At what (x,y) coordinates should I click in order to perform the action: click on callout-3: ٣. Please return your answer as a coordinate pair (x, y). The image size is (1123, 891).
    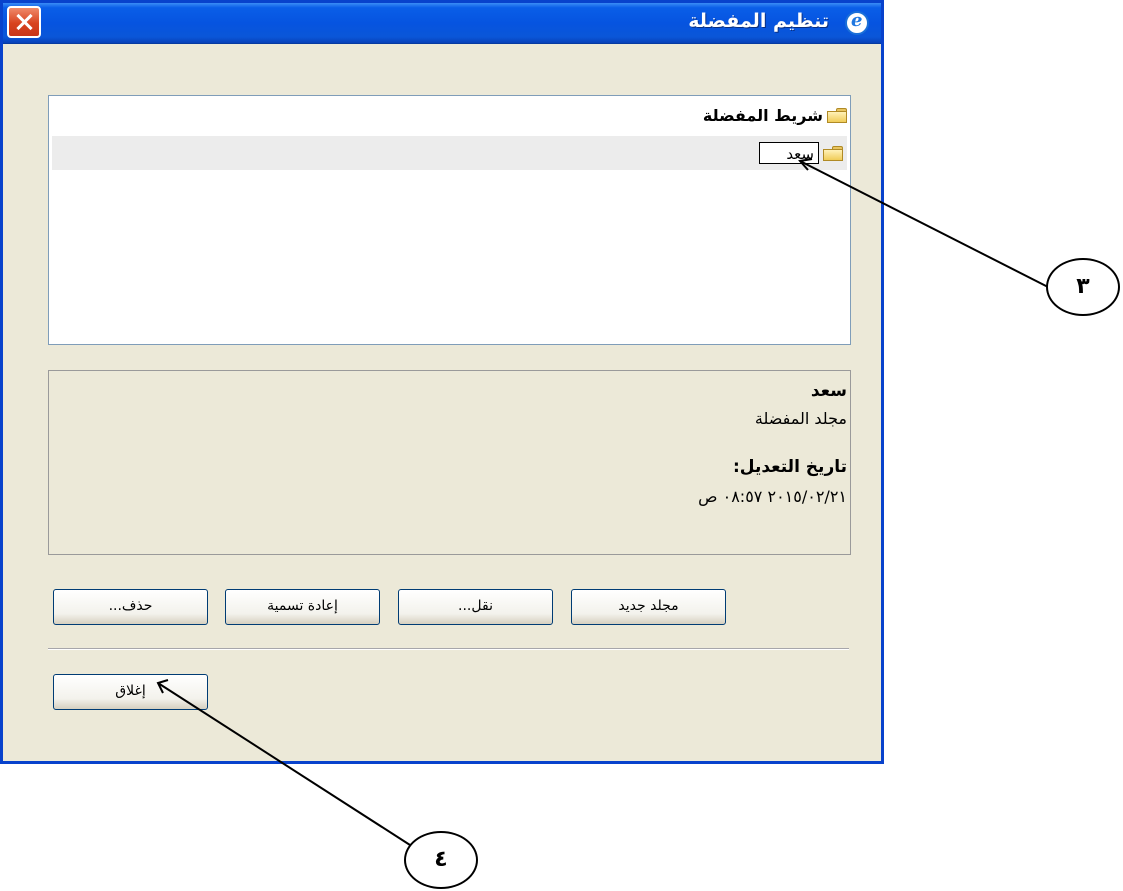
    Looking at the image, I should click on (1083, 287).